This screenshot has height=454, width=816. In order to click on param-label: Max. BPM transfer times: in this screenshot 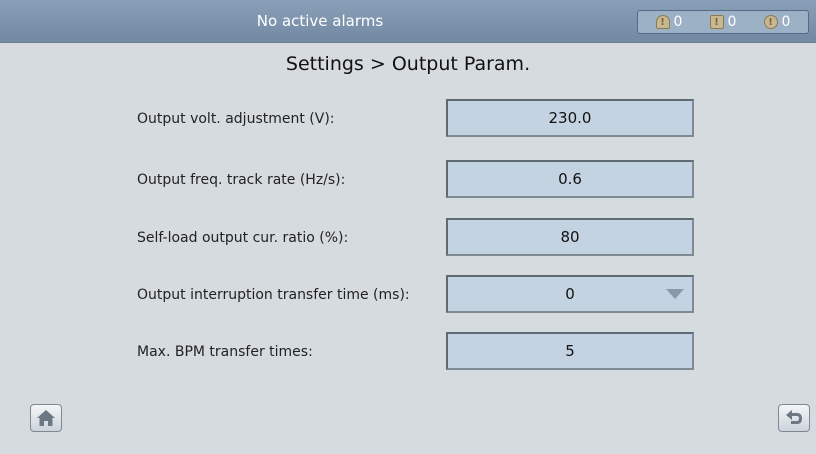, I will do `click(225, 352)`.